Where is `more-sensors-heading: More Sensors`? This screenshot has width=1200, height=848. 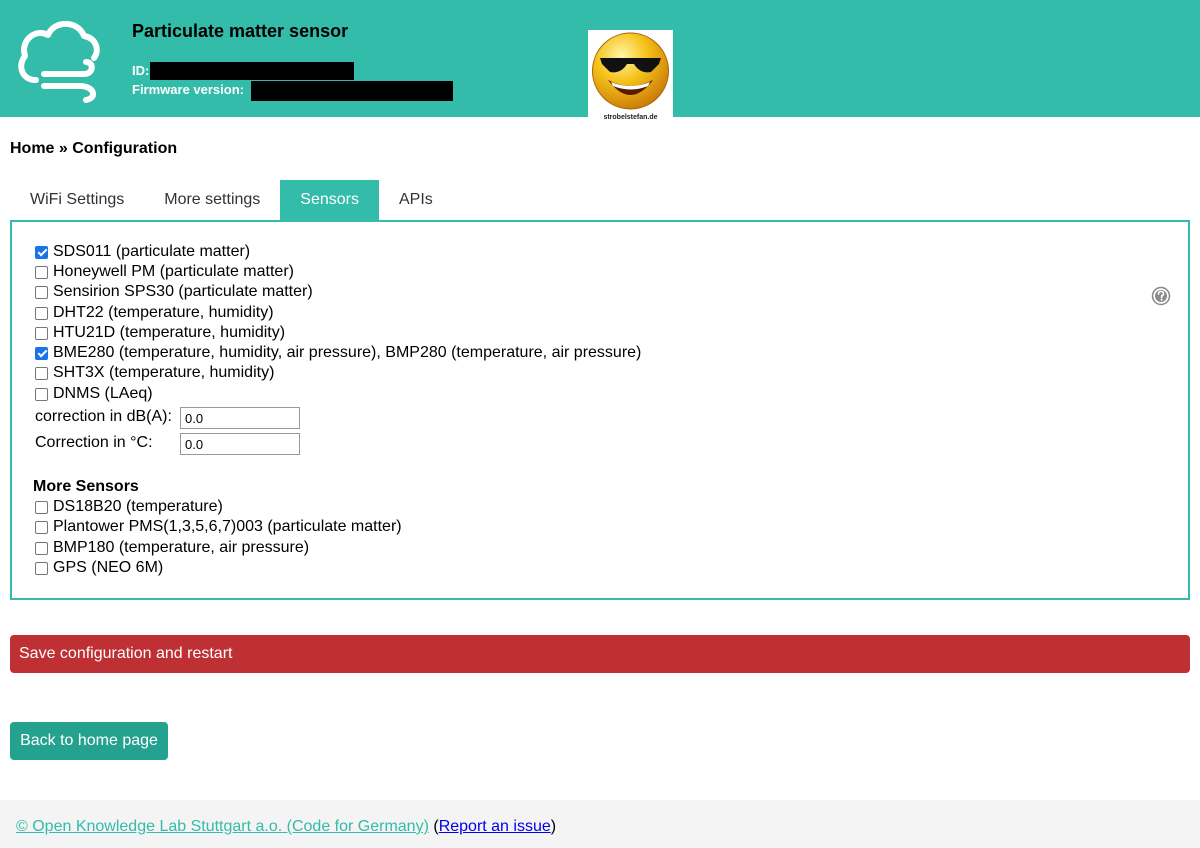
more-sensors-heading: More Sensors is located at coordinates (86, 486).